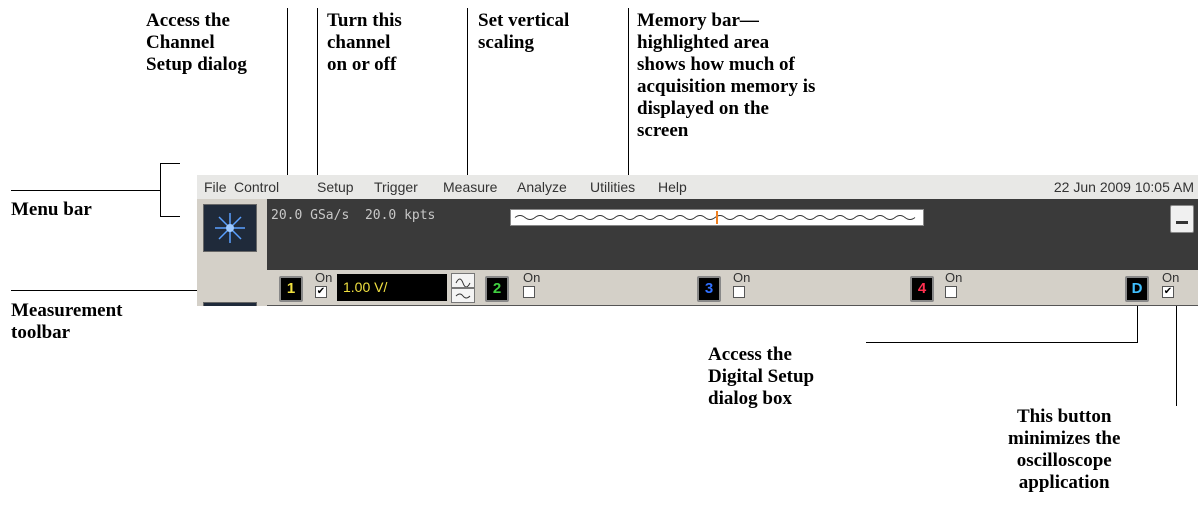  What do you see at coordinates (196, 42) in the screenshot?
I see `caption-channel-setup: Access the Channel Setup dialog` at bounding box center [196, 42].